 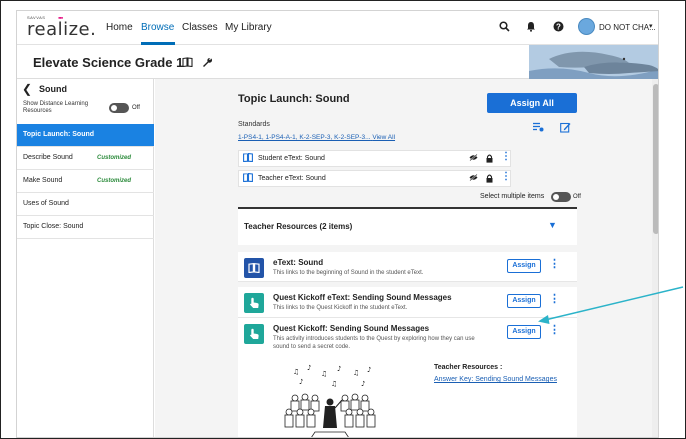 I want to click on resource-title: eText: Sound, so click(x=298, y=262).